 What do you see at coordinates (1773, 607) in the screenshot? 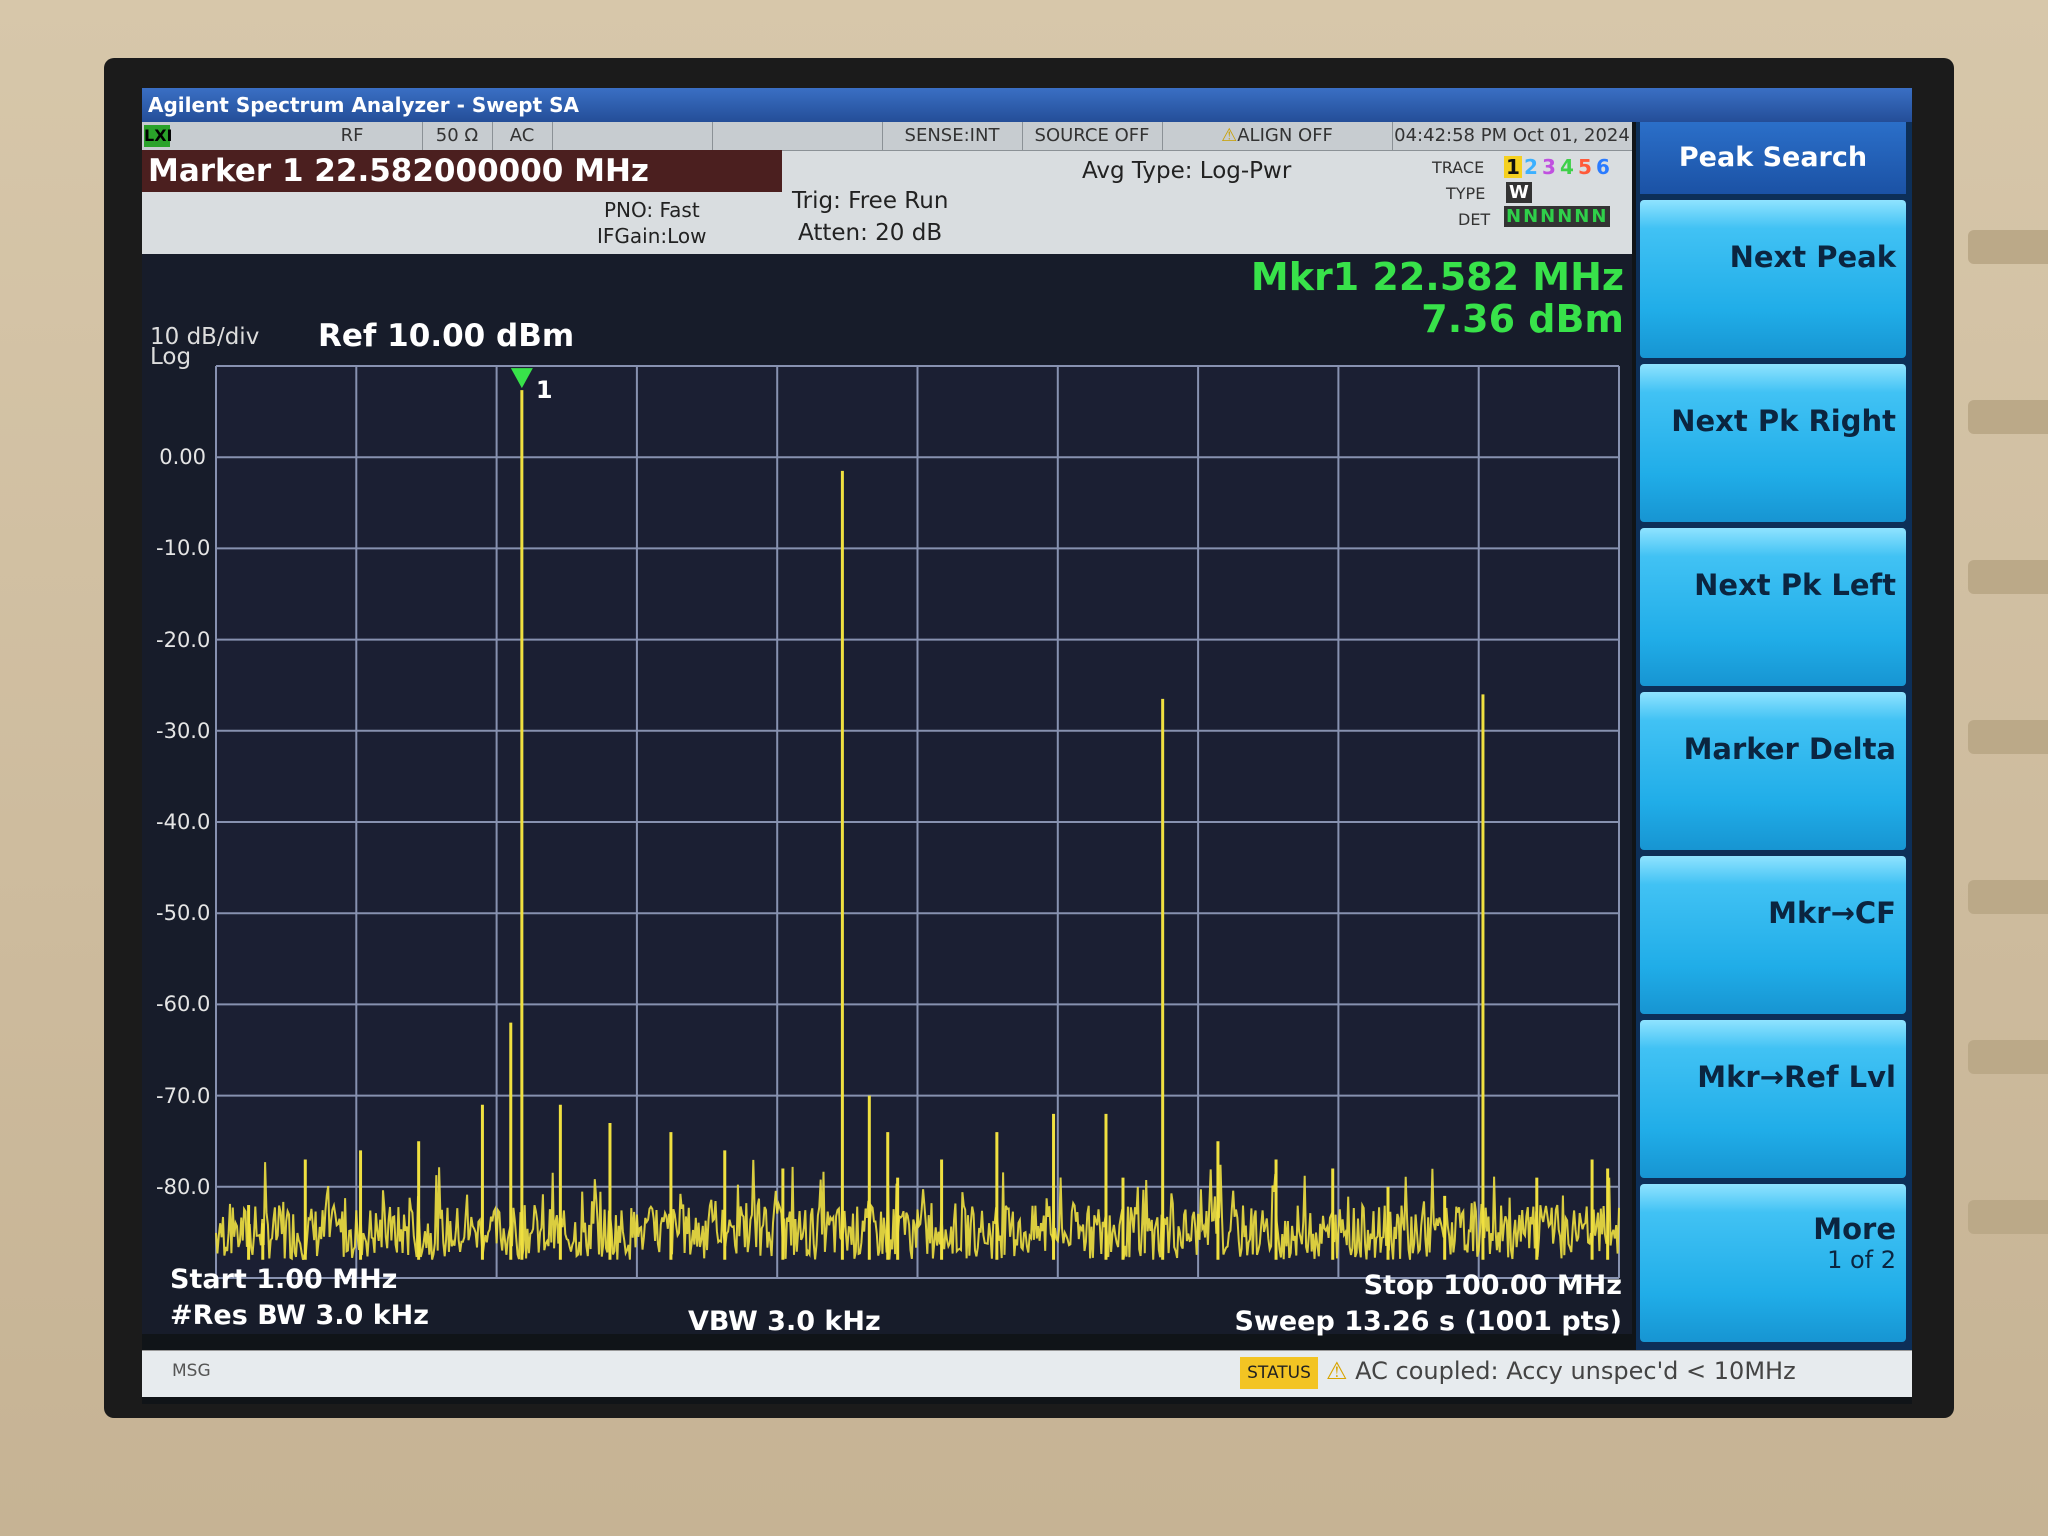
I see `softkey-next-pk-left: Next Pk Left` at bounding box center [1773, 607].